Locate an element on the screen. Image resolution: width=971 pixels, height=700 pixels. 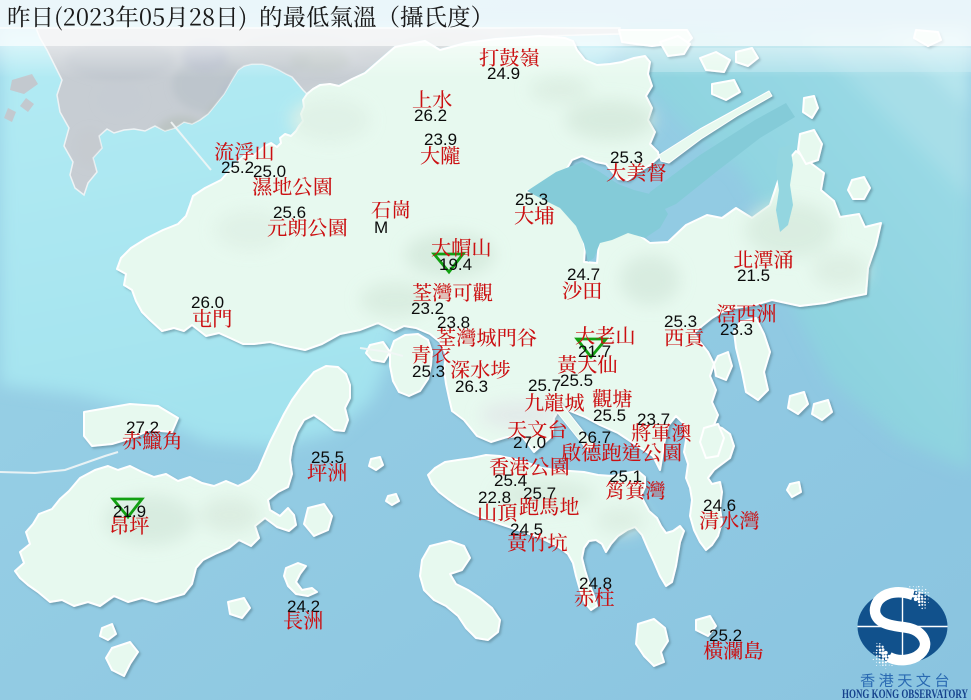
svg-text: 25.6 is located at coordinates (289, 212).